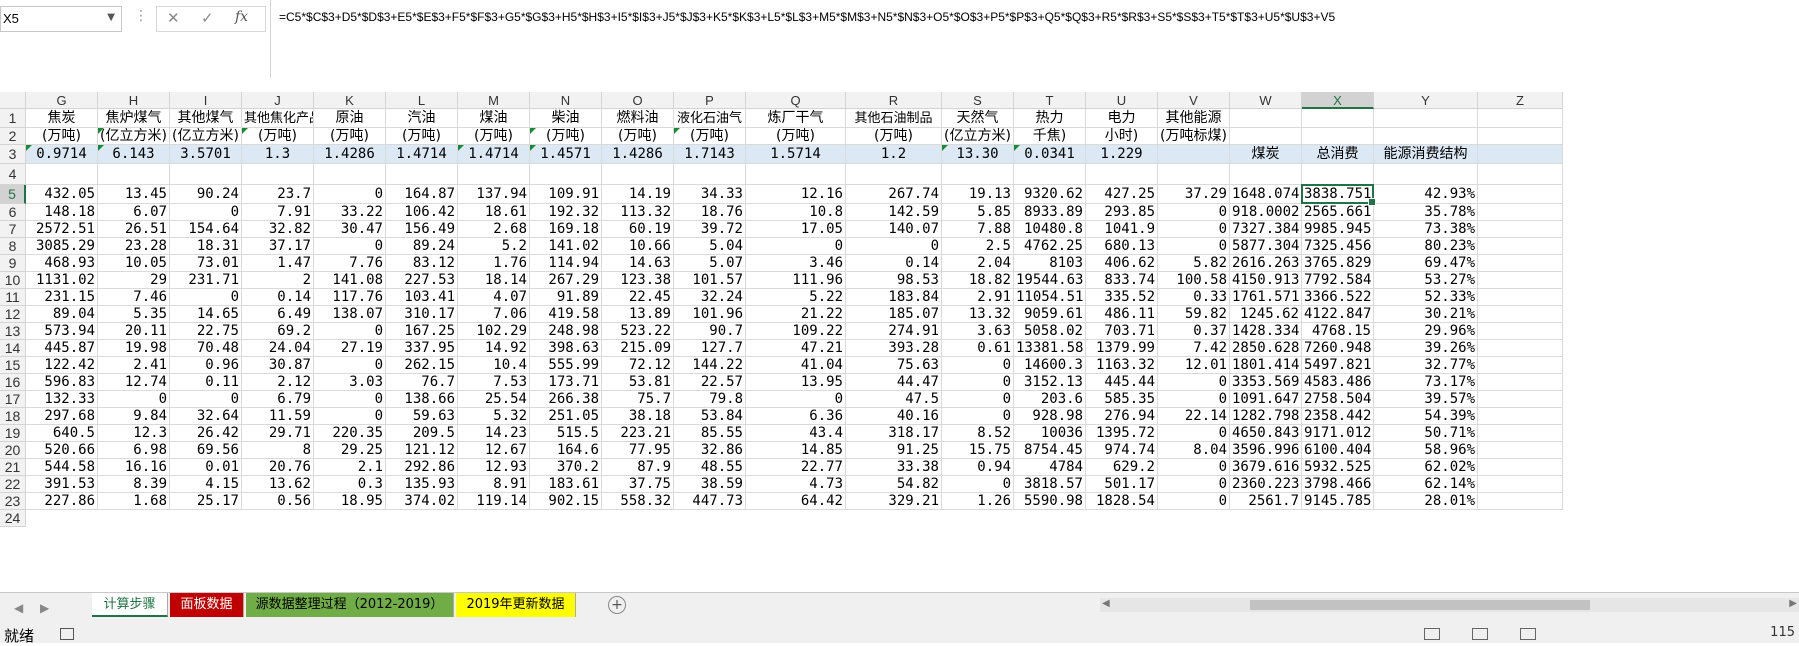  What do you see at coordinates (1338, 501) in the screenshot?
I see `cell-x23: 9145.785` at bounding box center [1338, 501].